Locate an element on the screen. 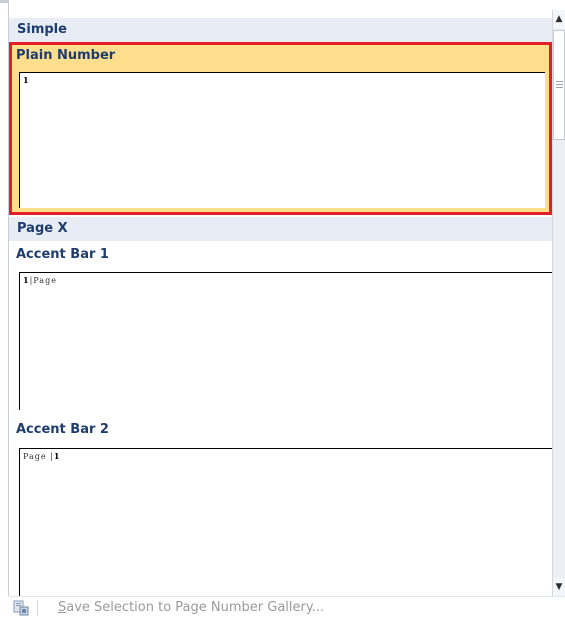  preview-text: 1 is located at coordinates (26, 80).